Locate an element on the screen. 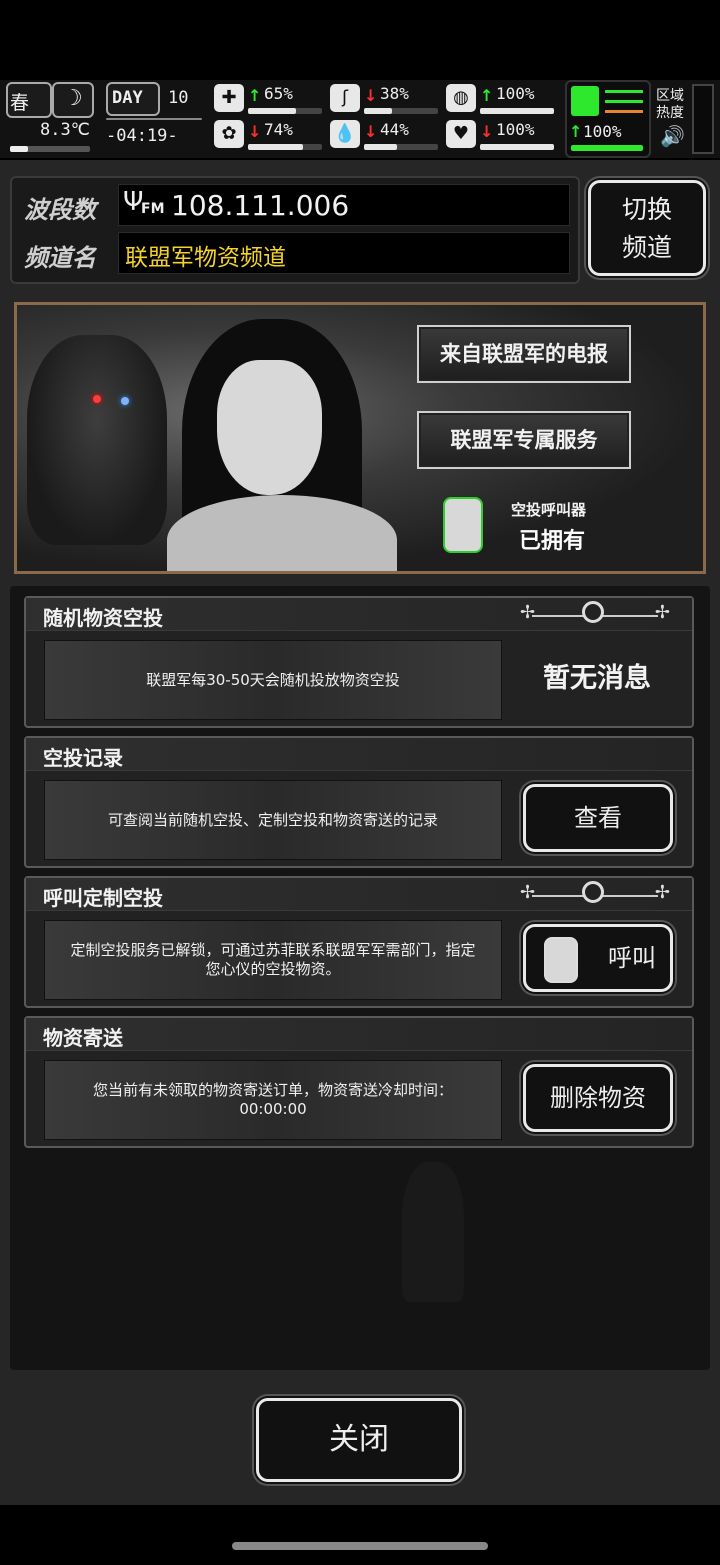  section-title: 随机物资空投 is located at coordinates (103, 618).